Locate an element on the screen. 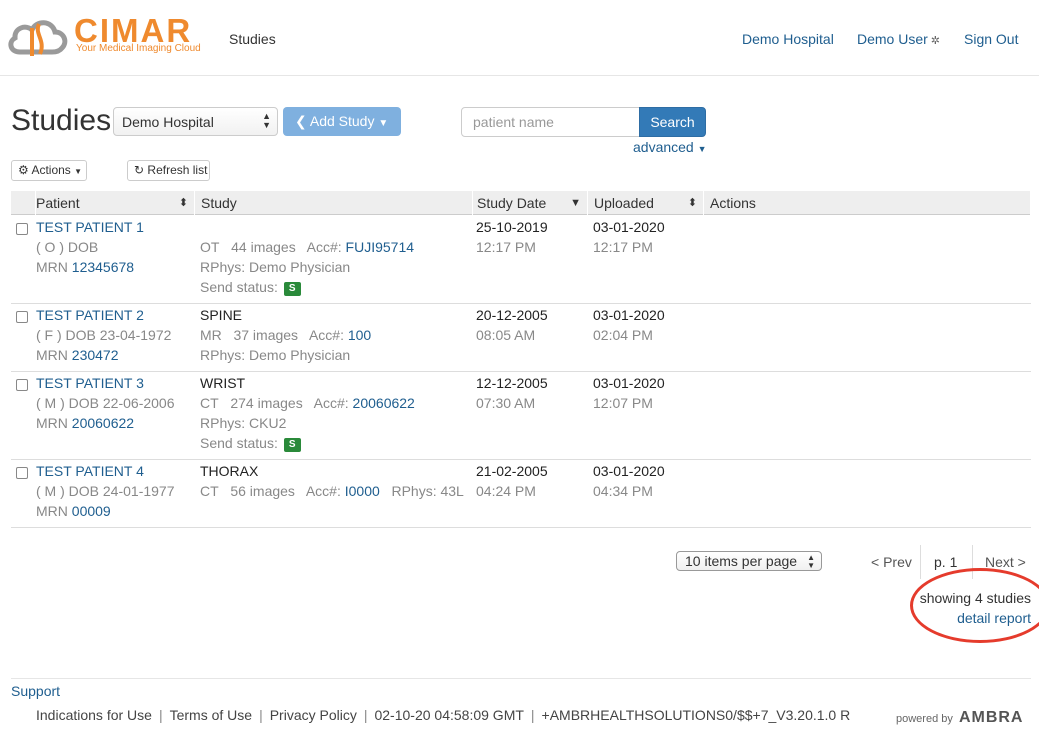 Image resolution: width=1039 pixels, height=729 pixels. refresh-list-button: ↻ Refresh list is located at coordinates (168, 170).